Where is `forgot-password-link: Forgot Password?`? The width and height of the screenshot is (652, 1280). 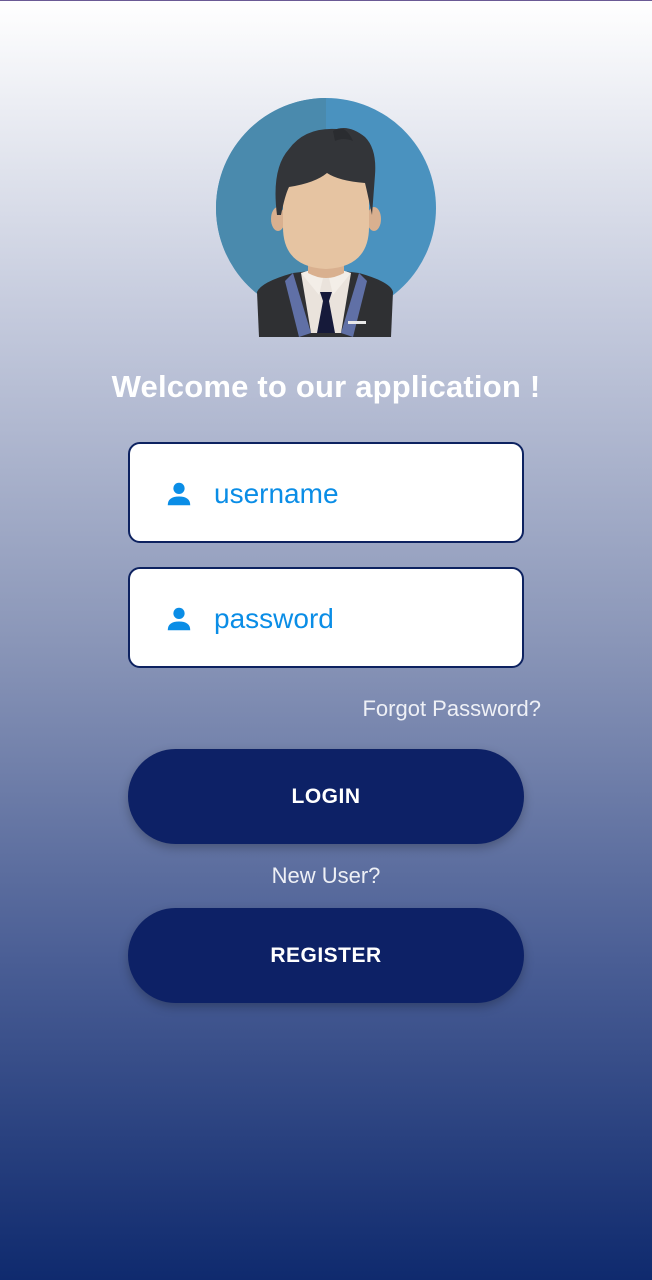 forgot-password-link: Forgot Password? is located at coordinates (451, 709).